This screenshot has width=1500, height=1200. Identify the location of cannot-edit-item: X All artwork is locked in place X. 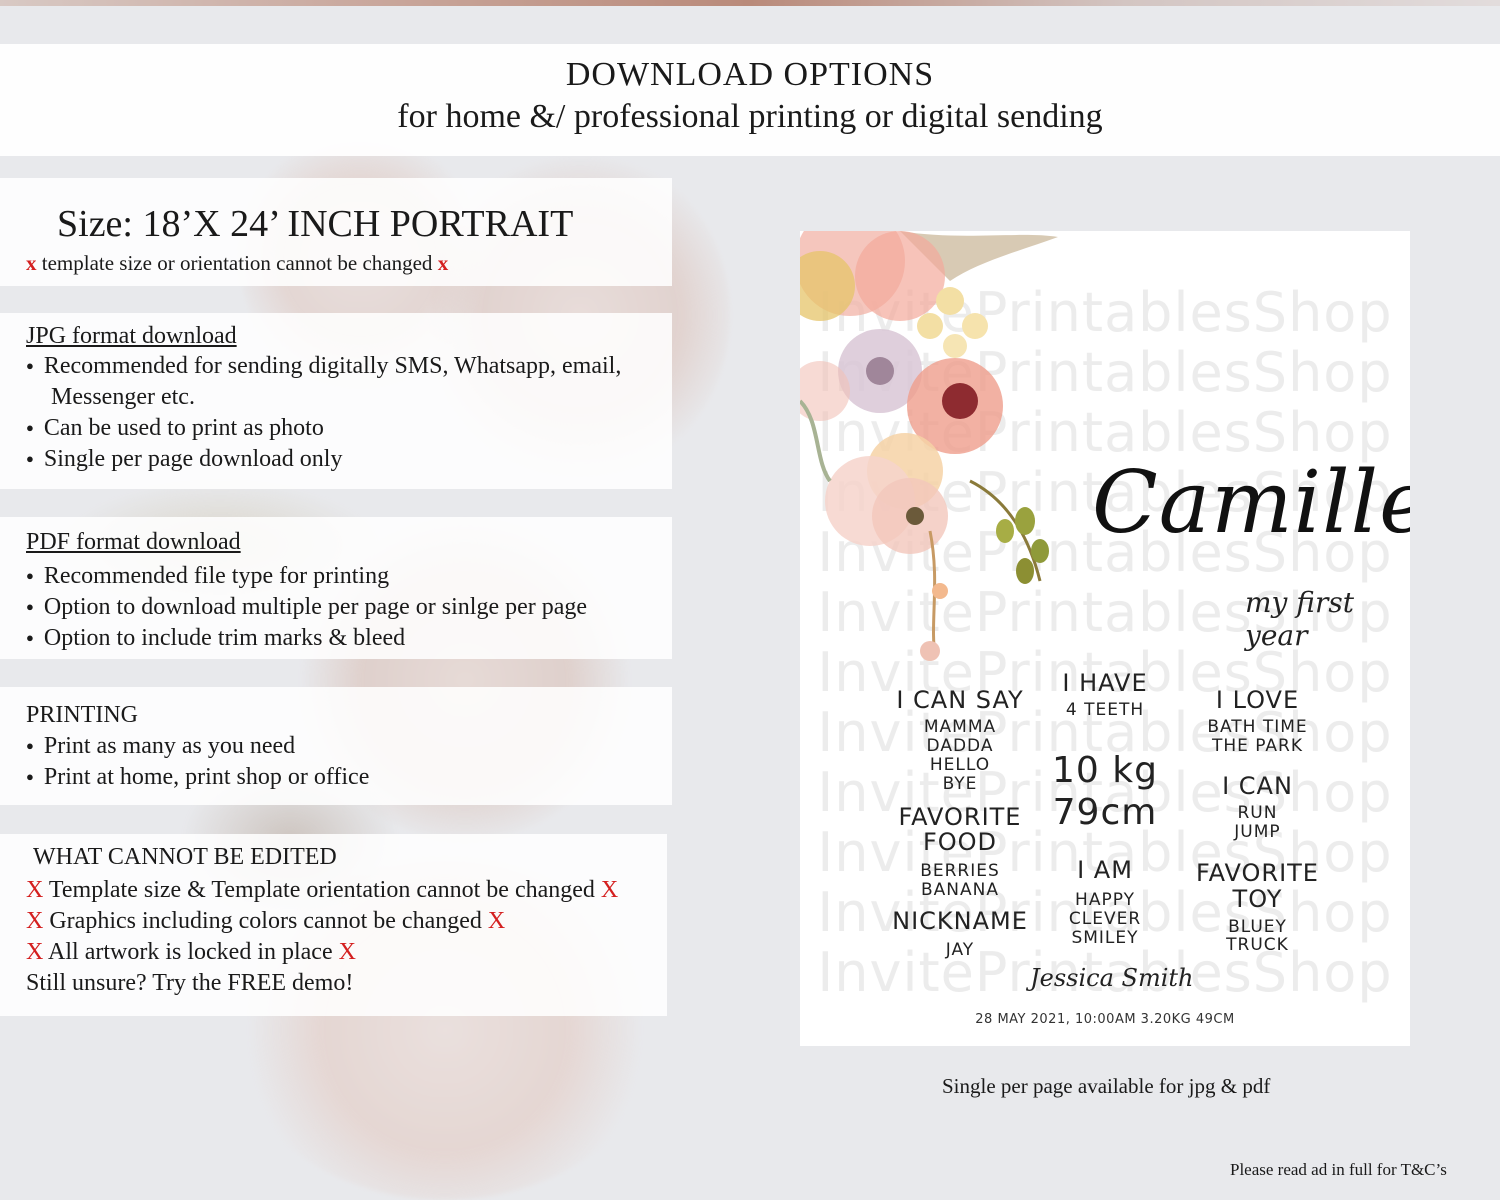
(191, 952).